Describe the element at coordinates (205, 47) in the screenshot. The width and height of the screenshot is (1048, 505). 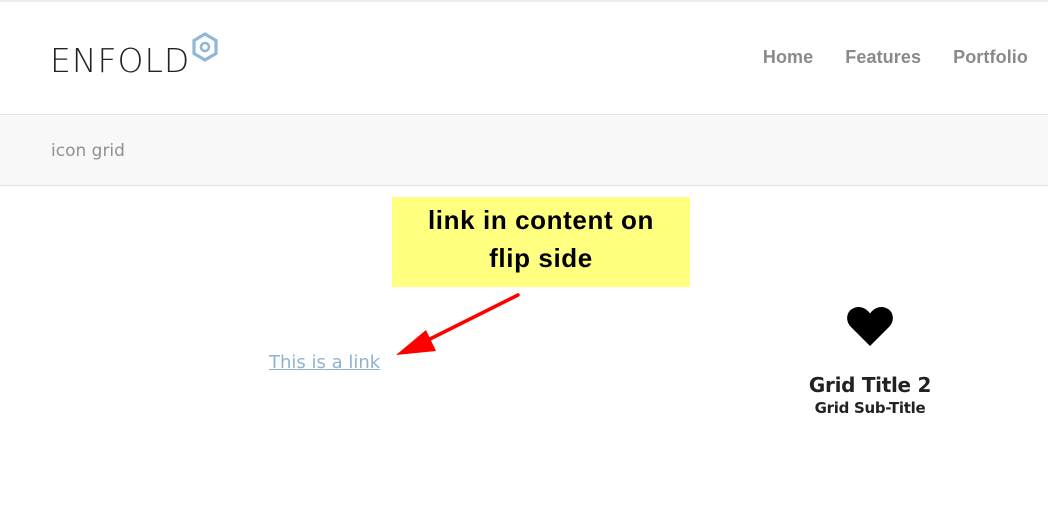
I see `hexagon-logo-icon` at that location.